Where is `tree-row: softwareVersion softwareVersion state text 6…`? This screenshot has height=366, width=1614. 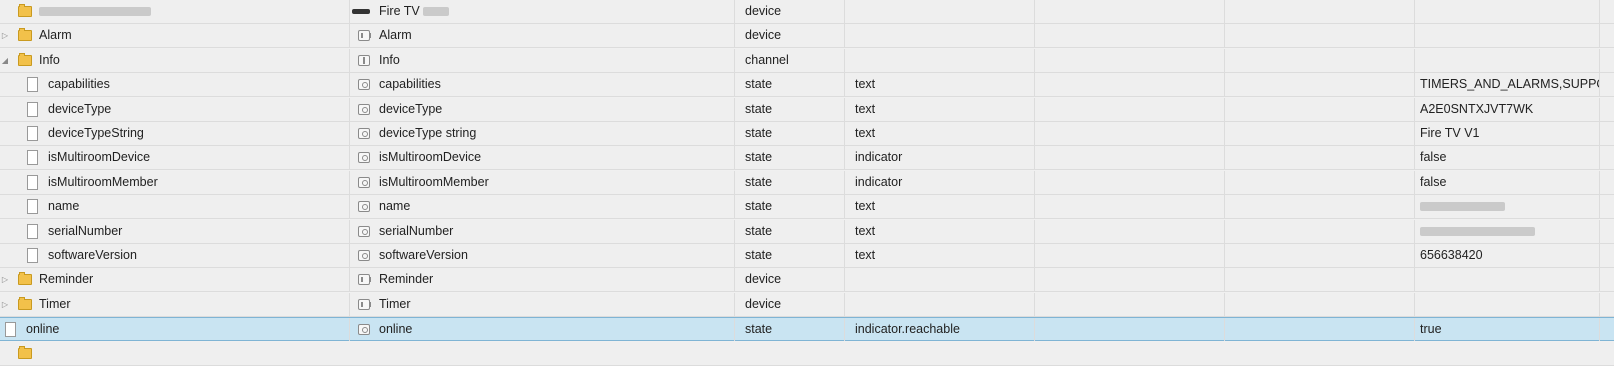 tree-row: softwareVersion softwareVersion state text 6… is located at coordinates (807, 256).